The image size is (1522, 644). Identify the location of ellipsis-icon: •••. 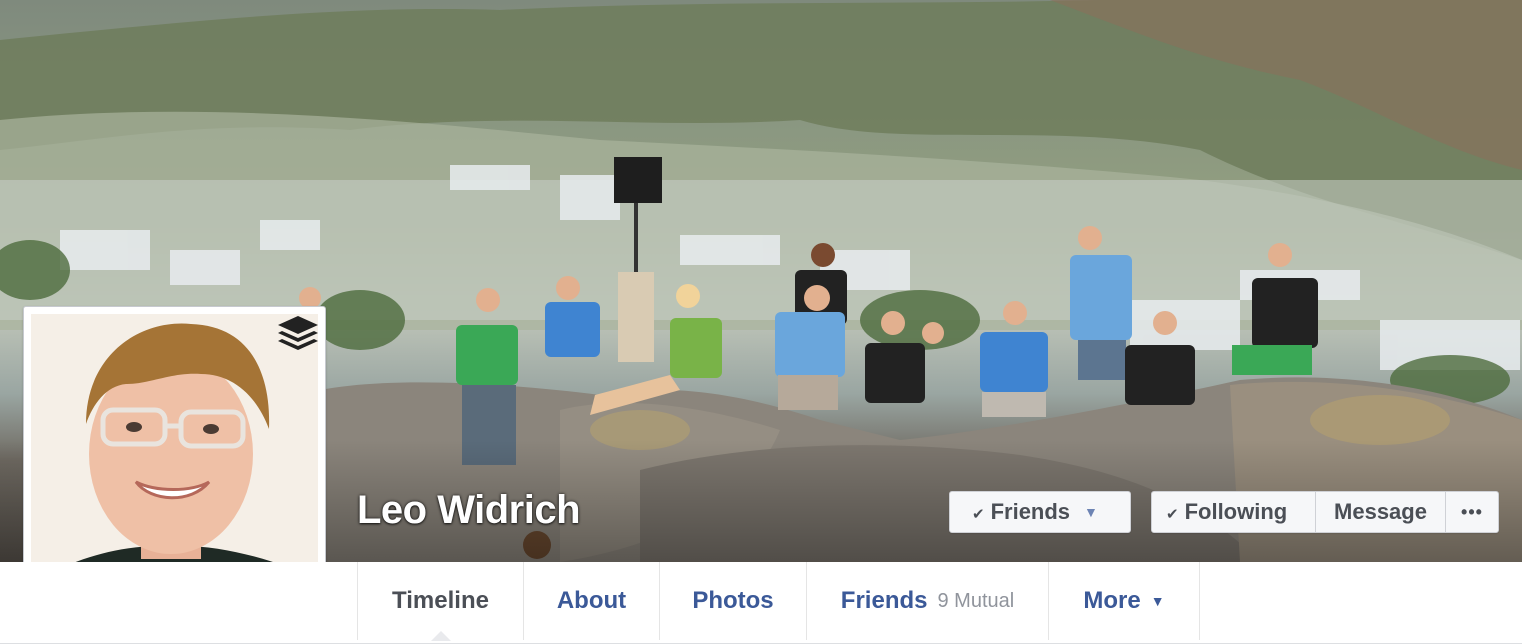
(1472, 511).